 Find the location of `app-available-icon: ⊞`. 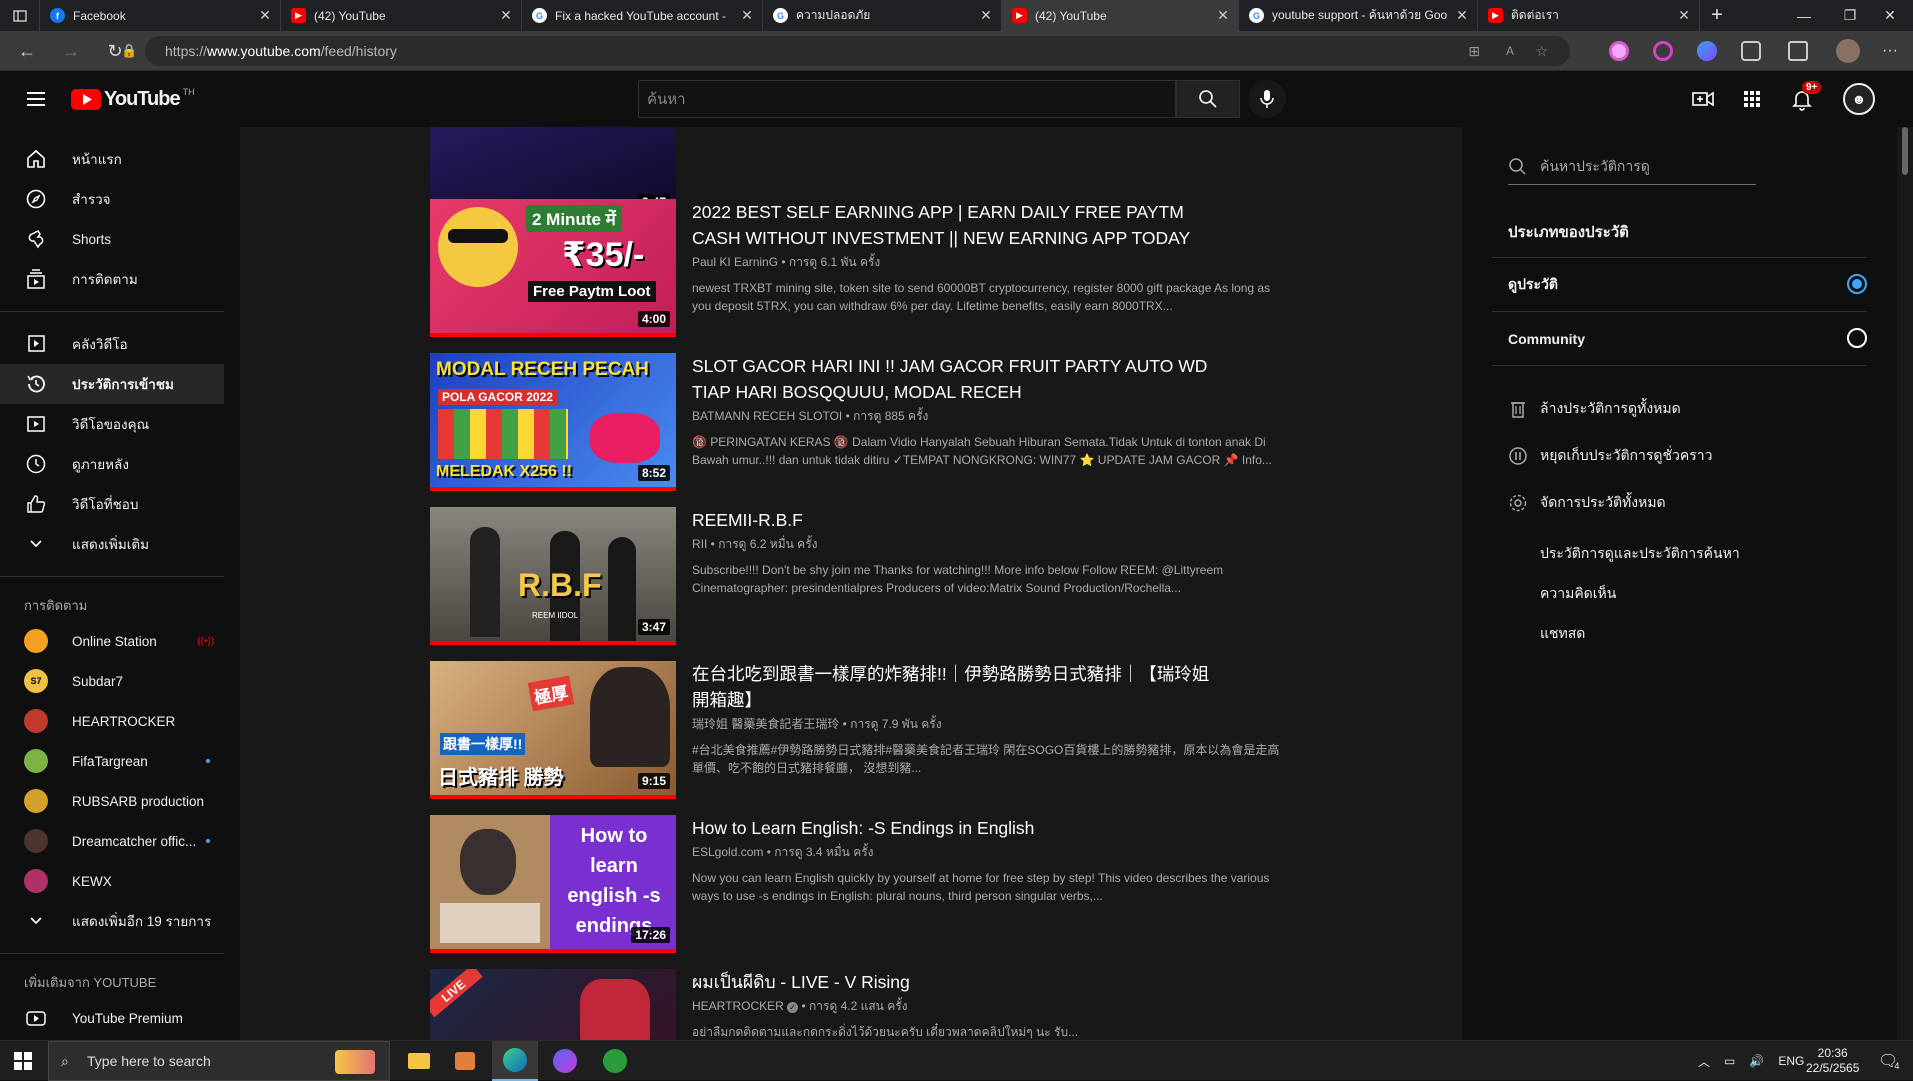

app-available-icon: ⊞ is located at coordinates (1474, 51).